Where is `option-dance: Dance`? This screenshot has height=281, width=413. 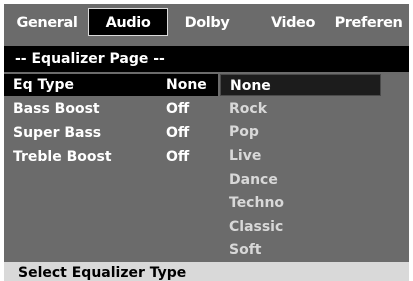
option-dance: Dance is located at coordinates (300, 180).